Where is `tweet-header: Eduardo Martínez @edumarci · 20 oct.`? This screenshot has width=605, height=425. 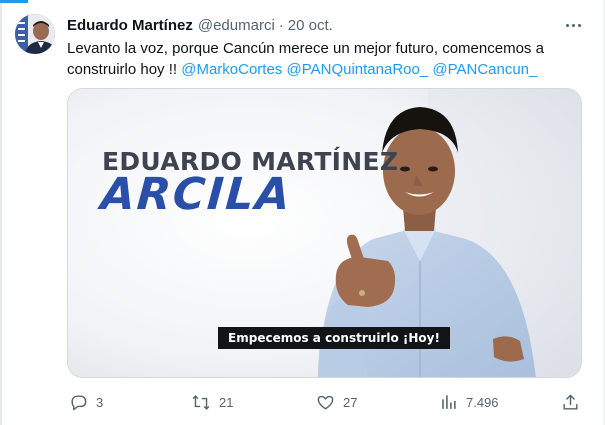 tweet-header: Eduardo Martínez @edumarci · 20 oct. is located at coordinates (200, 25).